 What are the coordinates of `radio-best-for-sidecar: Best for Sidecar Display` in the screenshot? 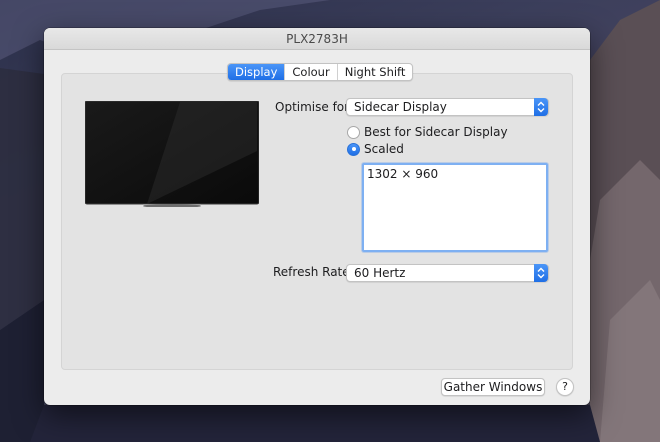 It's located at (427, 132).